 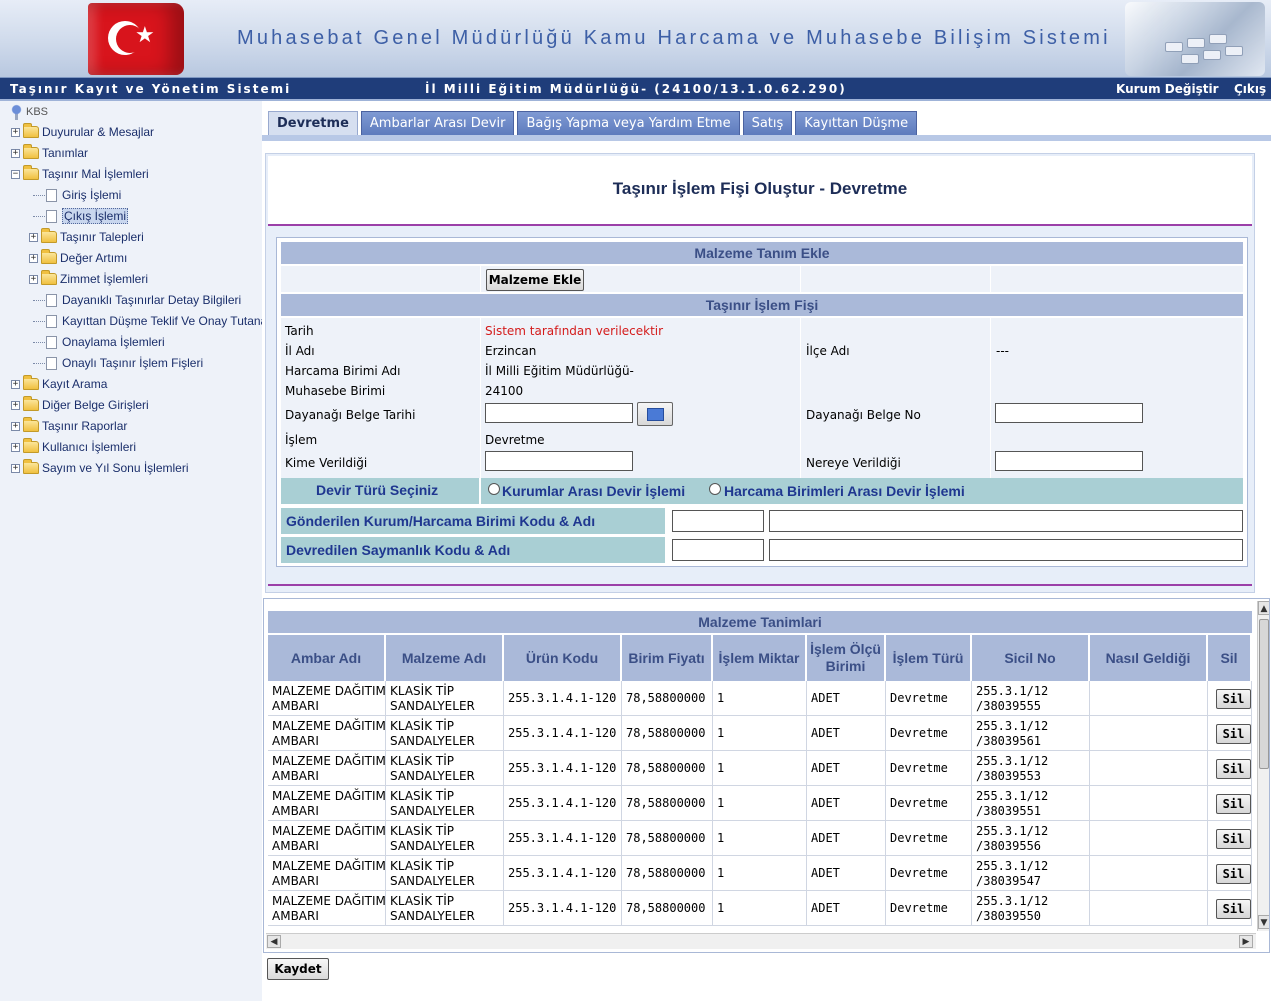 I want to click on tree-item-movable-operations: − Taşınır Mal İşlemleri, so click(x=80, y=174).